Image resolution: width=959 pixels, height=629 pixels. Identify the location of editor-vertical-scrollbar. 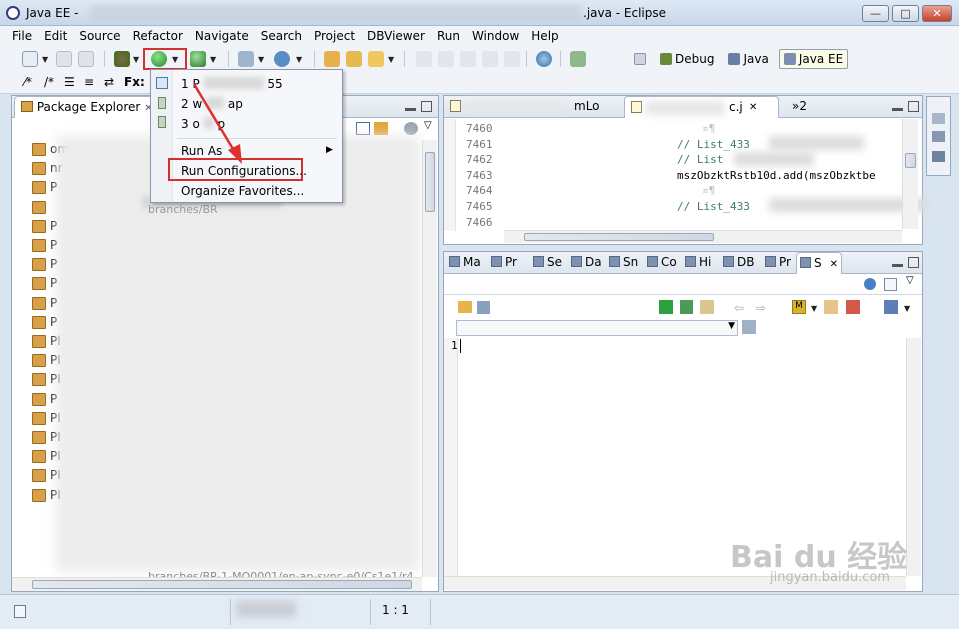
(910, 174).